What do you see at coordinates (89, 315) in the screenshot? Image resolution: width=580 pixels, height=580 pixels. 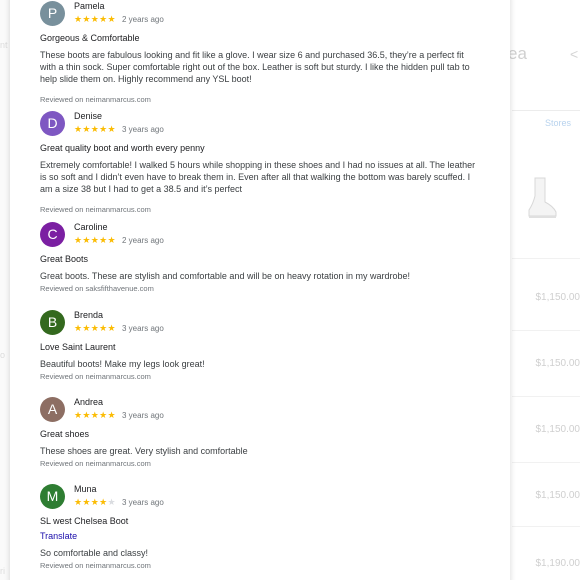 I see `reviewer-name: Brenda` at bounding box center [89, 315].